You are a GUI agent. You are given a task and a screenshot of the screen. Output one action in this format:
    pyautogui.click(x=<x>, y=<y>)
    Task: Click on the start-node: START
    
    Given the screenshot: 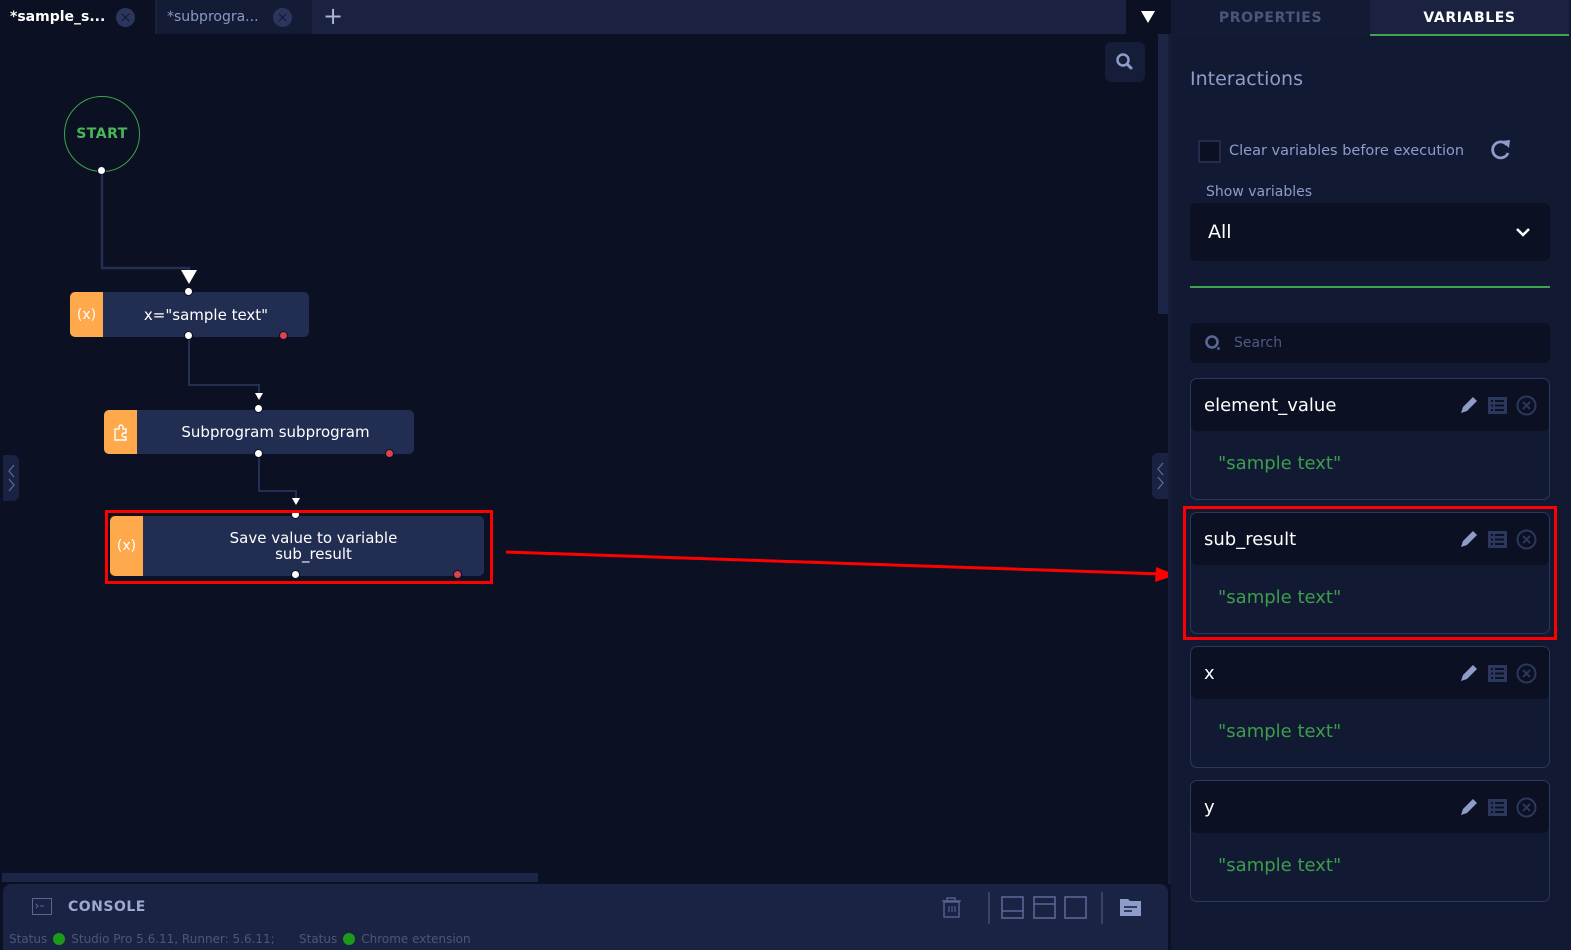 What is the action you would take?
    pyautogui.click(x=102, y=134)
    